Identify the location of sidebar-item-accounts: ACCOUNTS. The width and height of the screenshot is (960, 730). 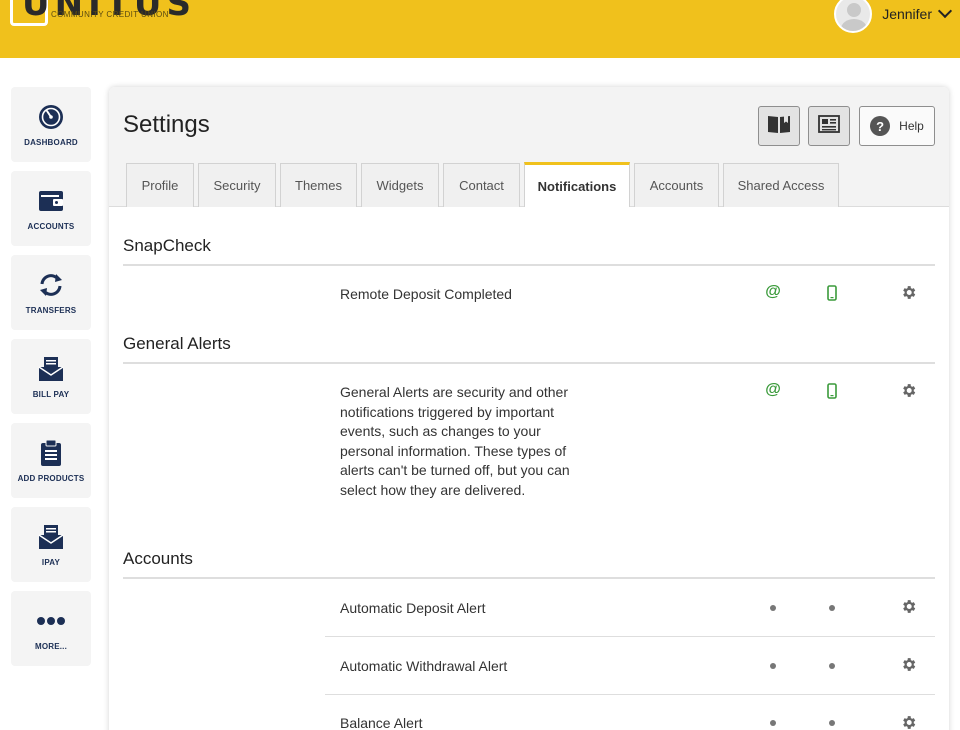
(51, 208).